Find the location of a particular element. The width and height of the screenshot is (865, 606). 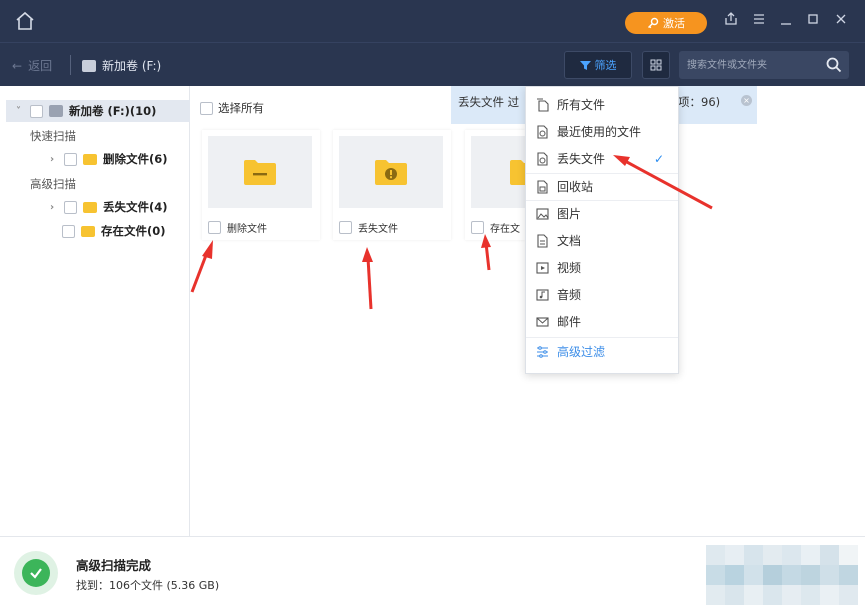

advanced-filter-icon is located at coordinates (542, 351).